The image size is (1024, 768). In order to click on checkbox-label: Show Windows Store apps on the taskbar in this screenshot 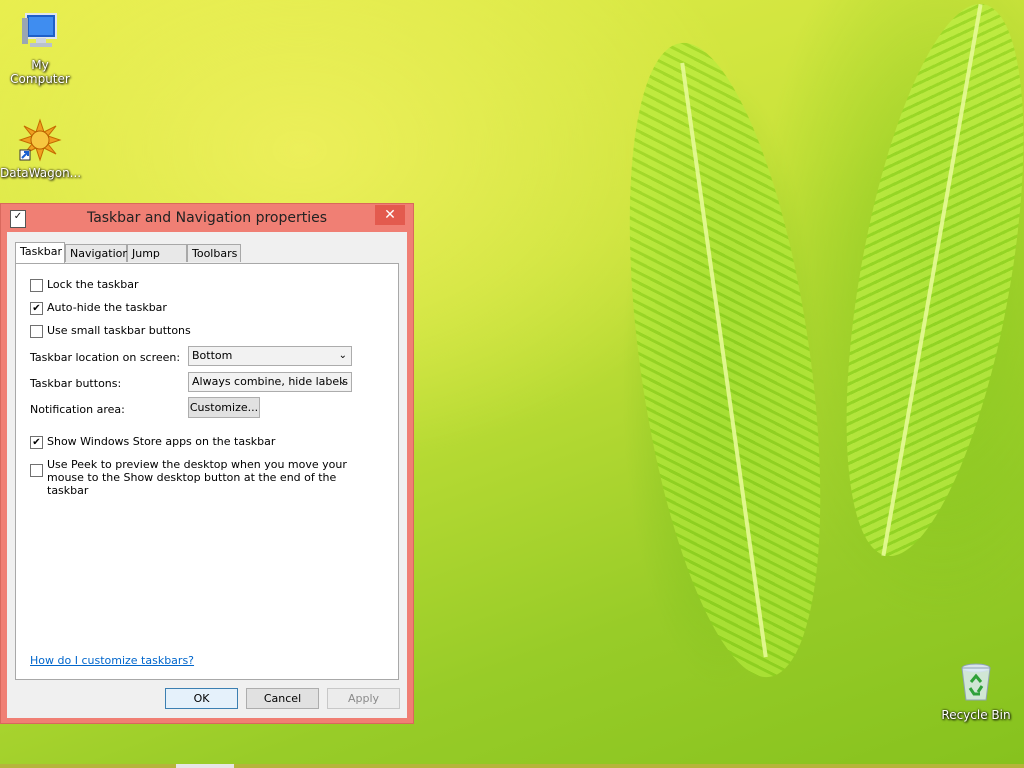, I will do `click(161, 441)`.